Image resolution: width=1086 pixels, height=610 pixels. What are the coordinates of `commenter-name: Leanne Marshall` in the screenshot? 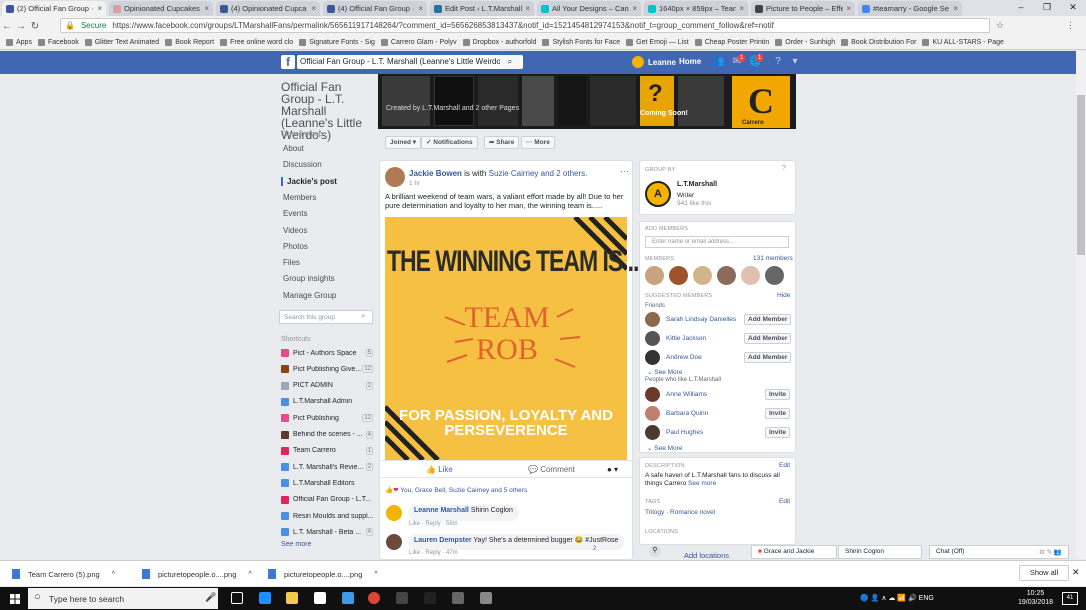 It's located at (441, 510).